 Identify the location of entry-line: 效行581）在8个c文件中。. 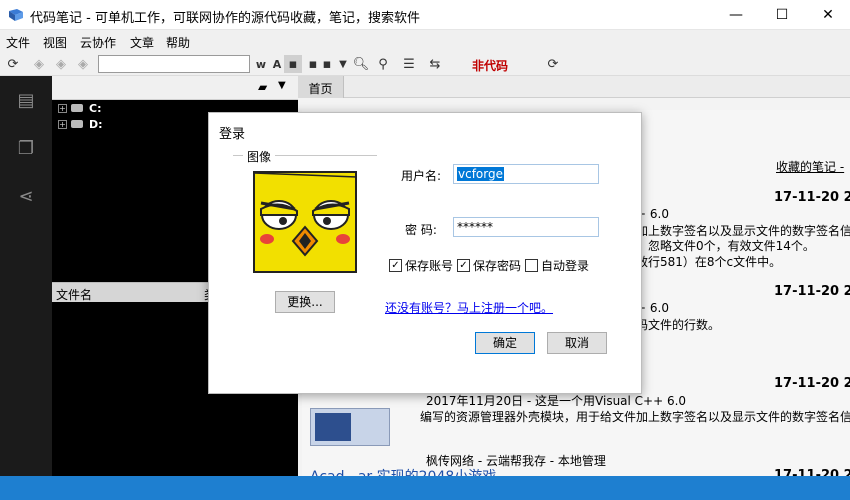
(709, 262).